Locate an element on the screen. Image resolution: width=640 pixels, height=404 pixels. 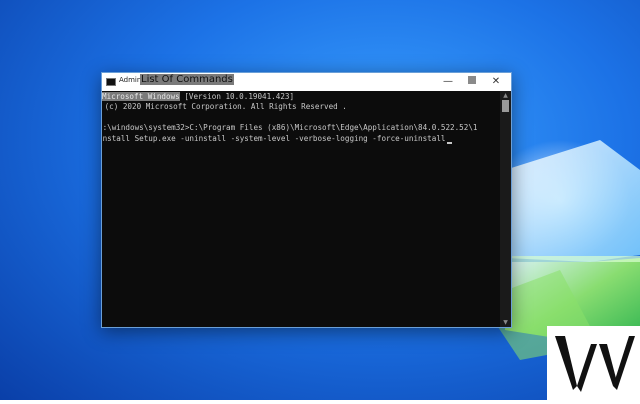
window-title: List Of Commands is located at coordinates (187, 79).